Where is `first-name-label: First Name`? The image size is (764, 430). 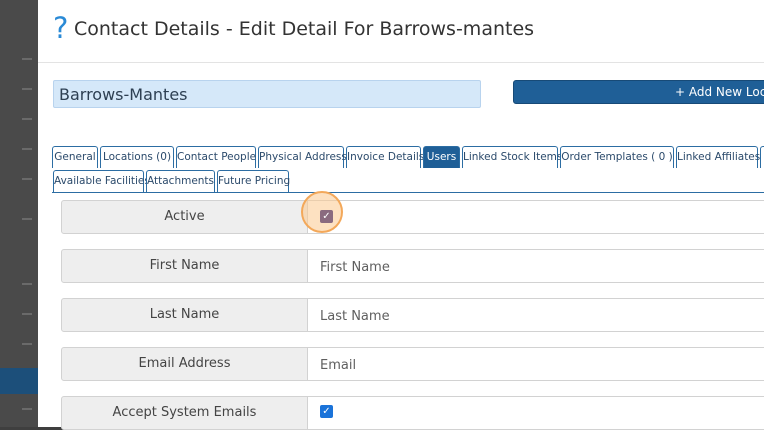 first-name-label: First Name is located at coordinates (184, 266).